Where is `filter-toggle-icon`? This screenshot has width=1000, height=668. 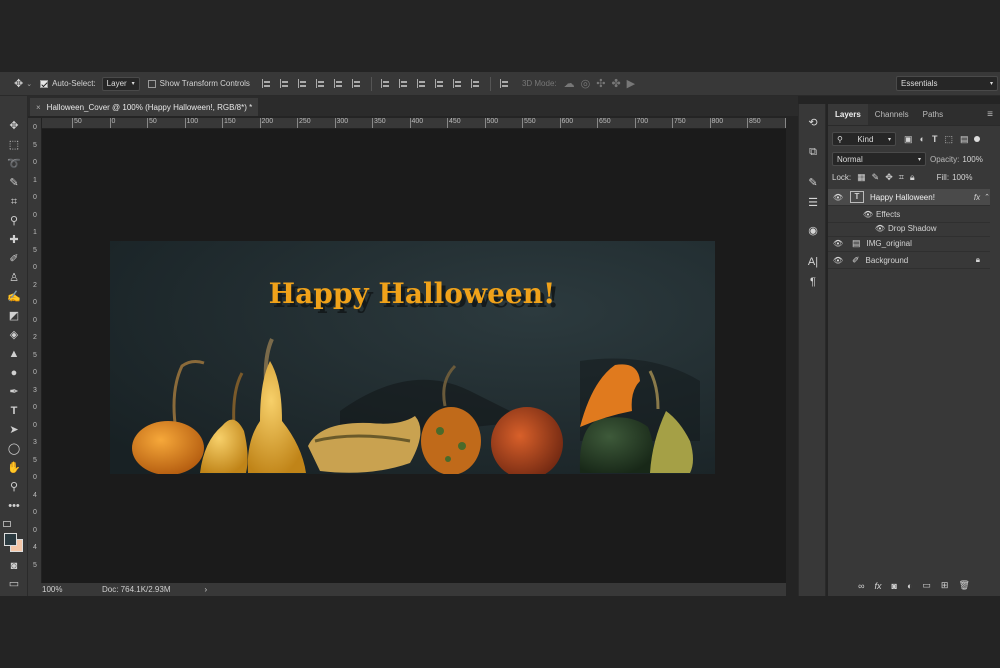 filter-toggle-icon is located at coordinates (977, 139).